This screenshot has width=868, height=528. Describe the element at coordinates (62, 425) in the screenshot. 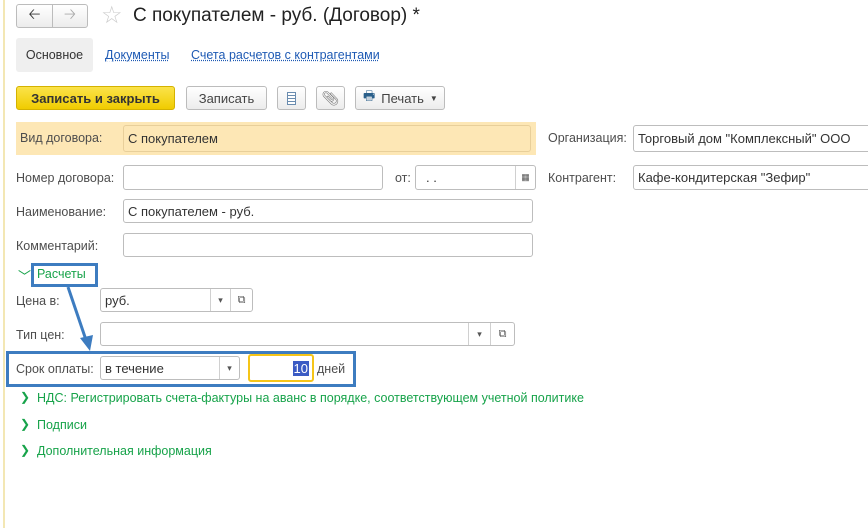

I see `signatures-group-toggle: Подписи` at that location.